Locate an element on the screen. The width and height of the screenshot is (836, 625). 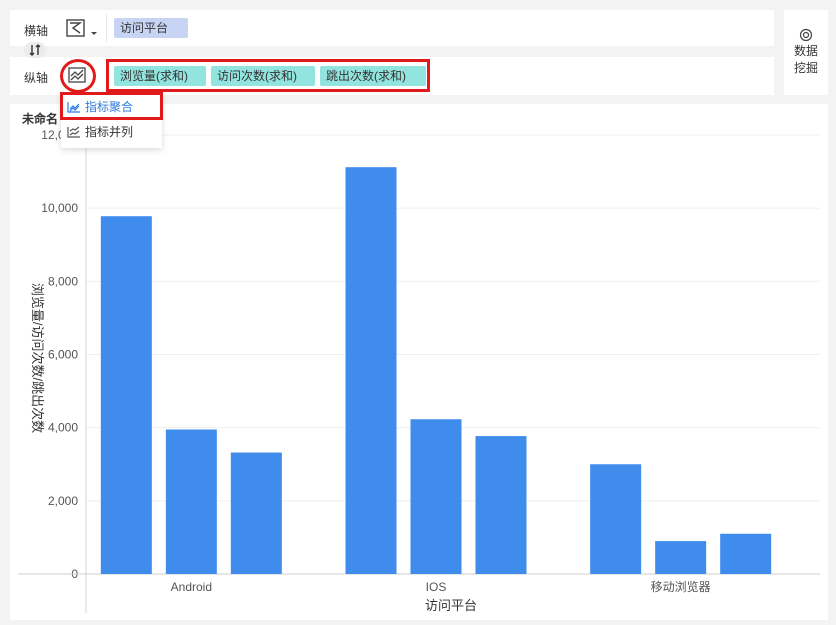
y-axis-label: 纵轴 is located at coordinates (36, 78).